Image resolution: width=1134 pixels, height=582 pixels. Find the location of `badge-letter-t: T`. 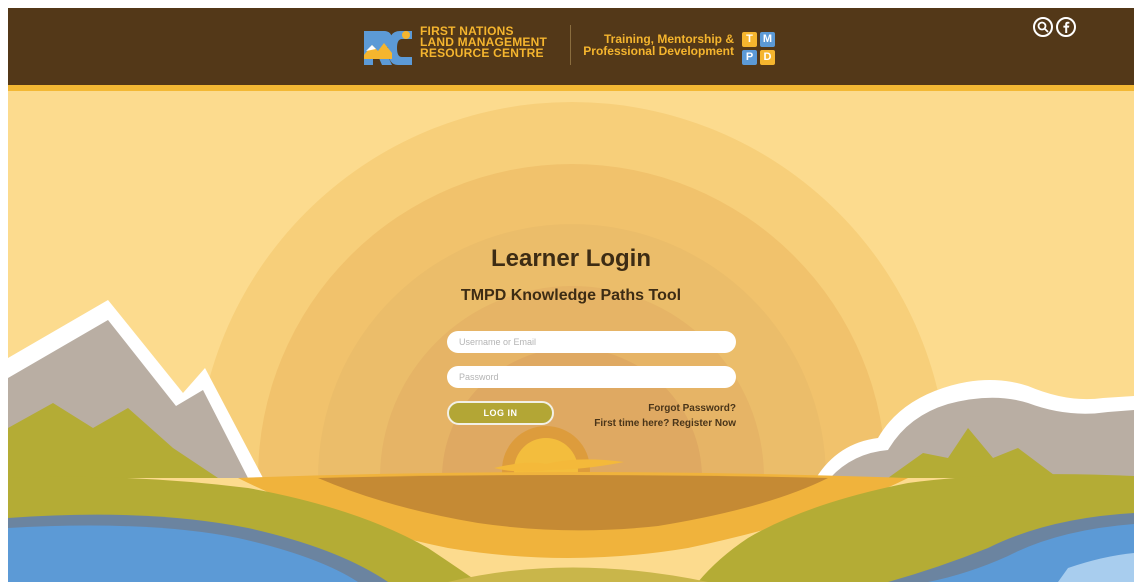

badge-letter-t: T is located at coordinates (749, 39).